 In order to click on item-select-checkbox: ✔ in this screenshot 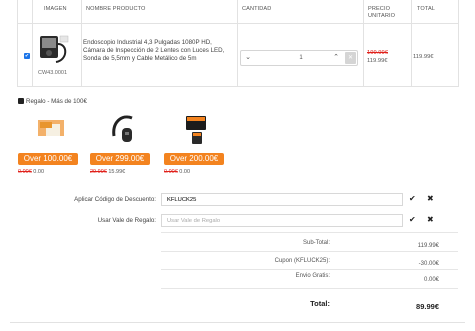, I will do `click(27, 56)`.